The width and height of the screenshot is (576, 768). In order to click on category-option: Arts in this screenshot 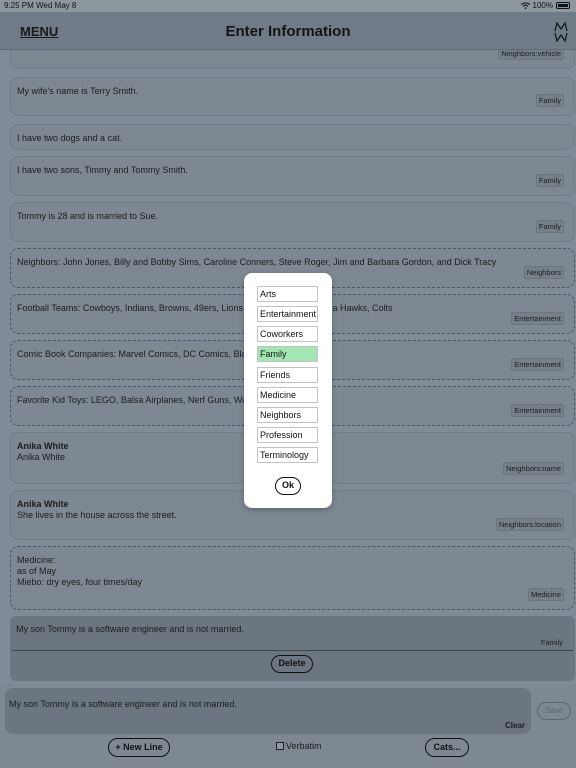, I will do `click(287, 294)`.